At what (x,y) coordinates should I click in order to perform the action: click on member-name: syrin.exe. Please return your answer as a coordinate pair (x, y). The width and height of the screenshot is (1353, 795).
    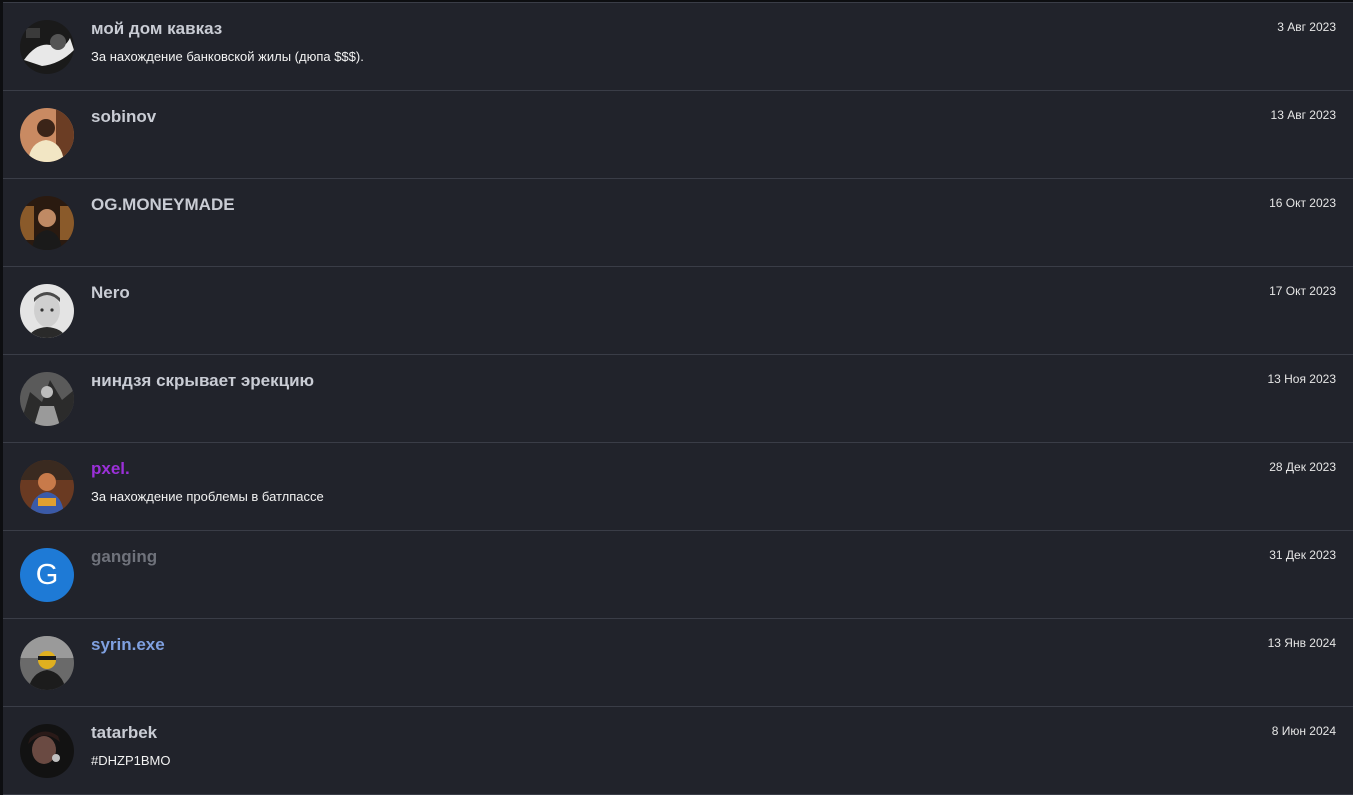
    Looking at the image, I should click on (128, 645).